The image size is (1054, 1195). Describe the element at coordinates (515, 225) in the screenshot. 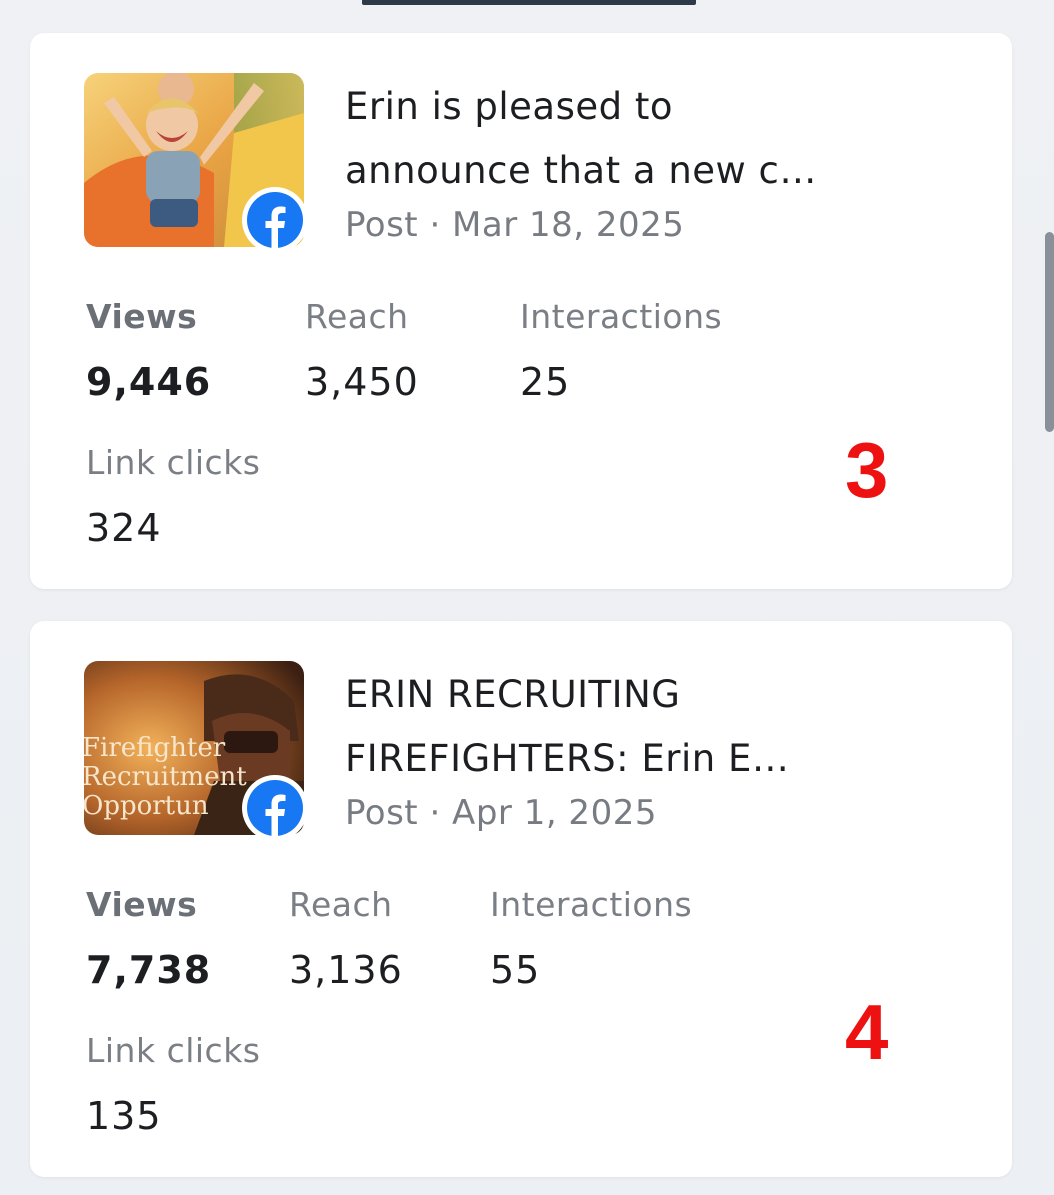

I see `post-meta: Post · Mar 18, 2025` at that location.